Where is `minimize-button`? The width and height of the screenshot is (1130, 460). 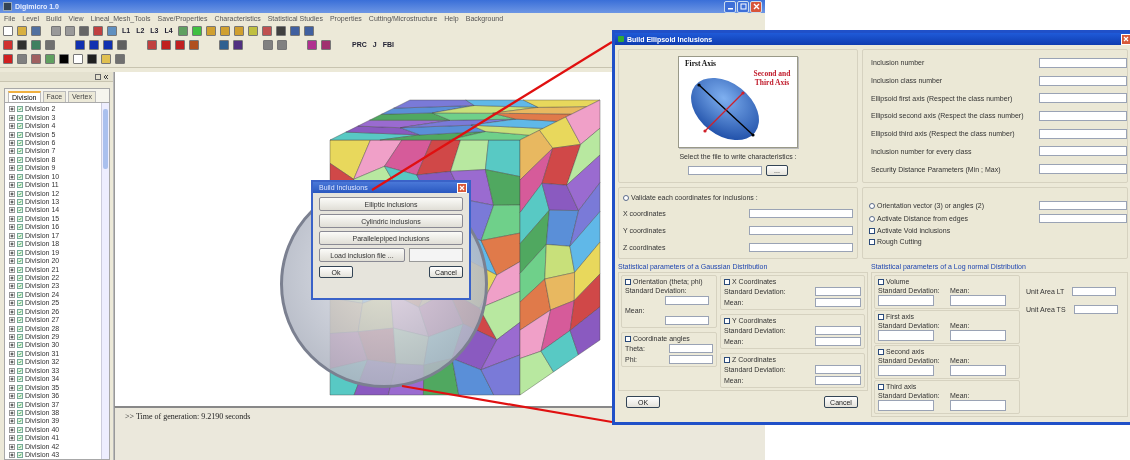 minimize-button is located at coordinates (730, 6).